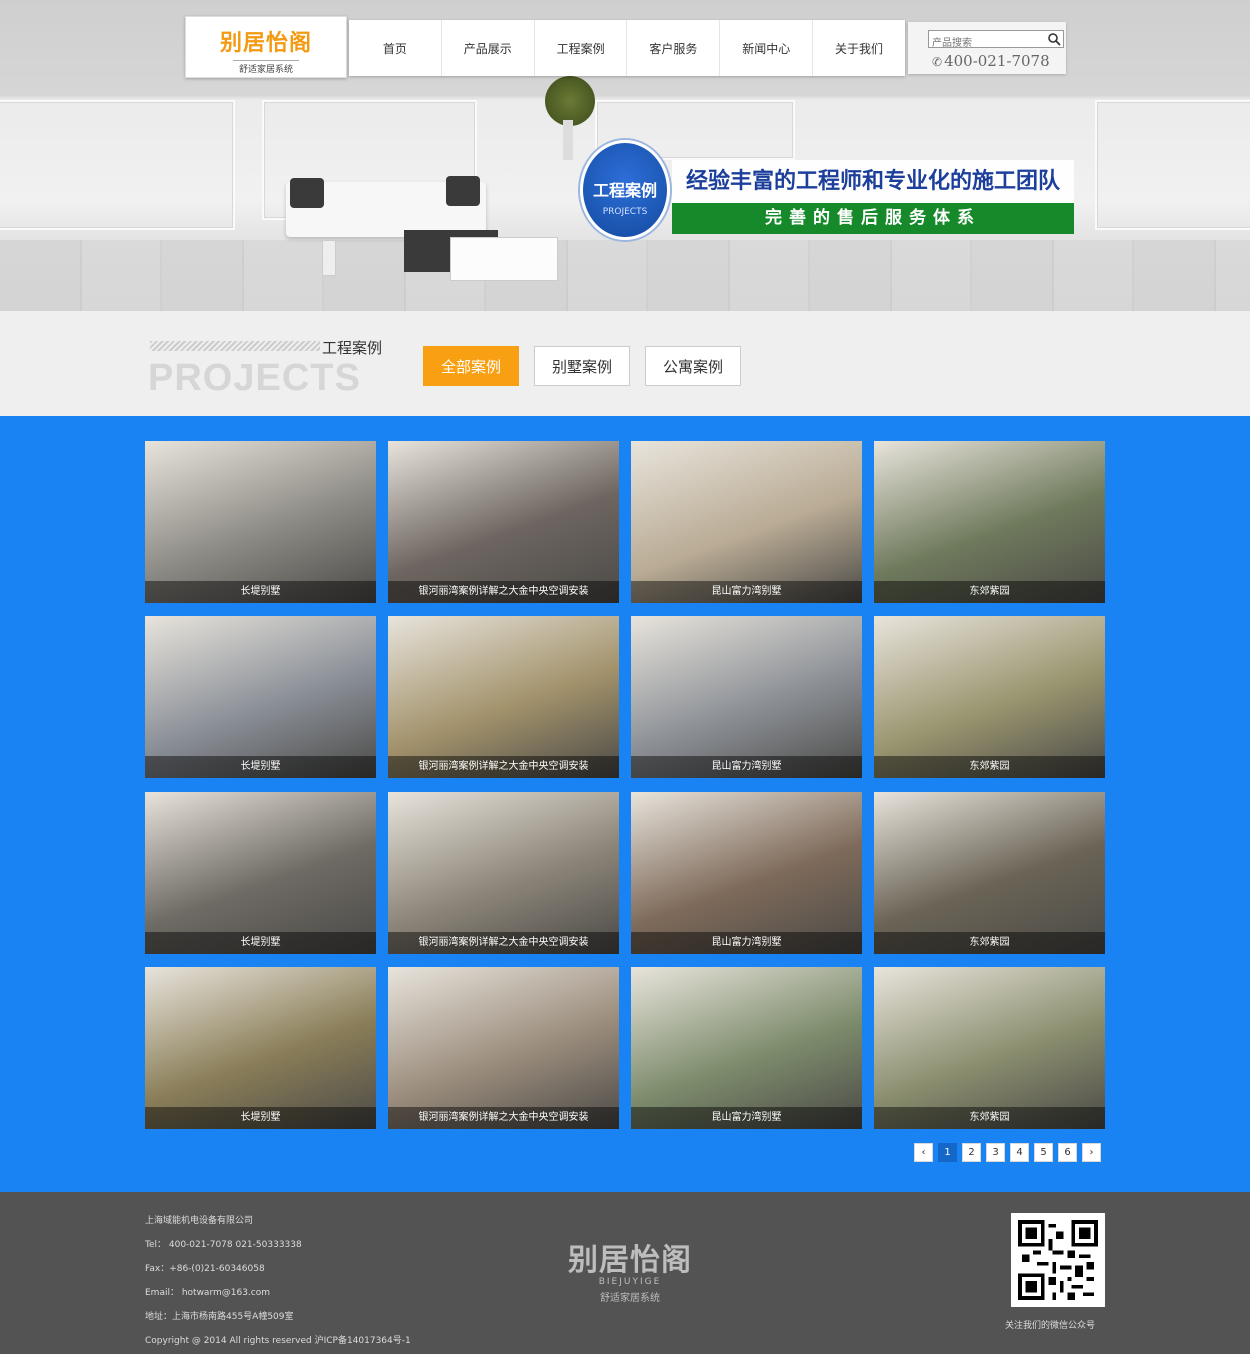 This screenshot has width=1250, height=1354. I want to click on footer-logo-mark: 别居怡阁, so click(630, 1260).